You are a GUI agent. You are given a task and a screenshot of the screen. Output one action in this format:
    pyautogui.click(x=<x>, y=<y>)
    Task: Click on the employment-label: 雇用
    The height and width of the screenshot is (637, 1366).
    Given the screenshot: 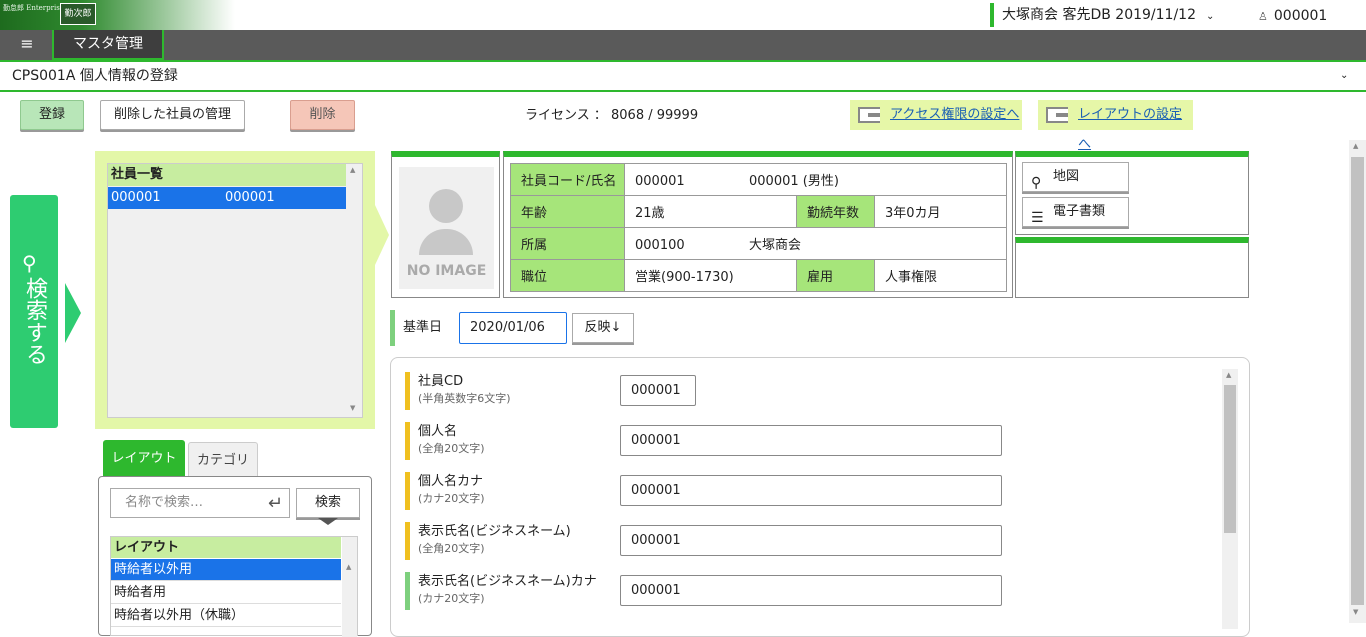 What is the action you would take?
    pyautogui.click(x=835, y=275)
    